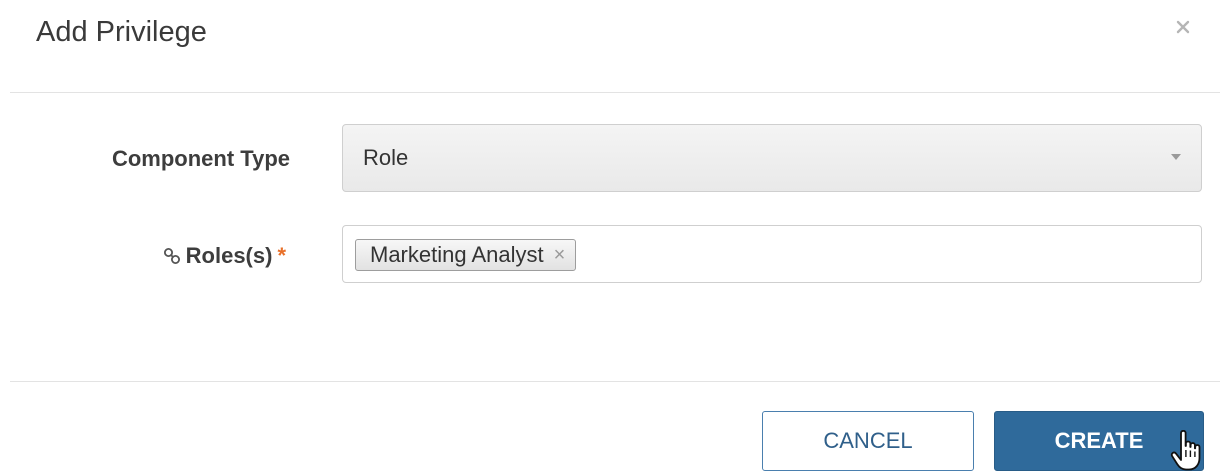  What do you see at coordinates (615, 92) in the screenshot?
I see `header-divider` at bounding box center [615, 92].